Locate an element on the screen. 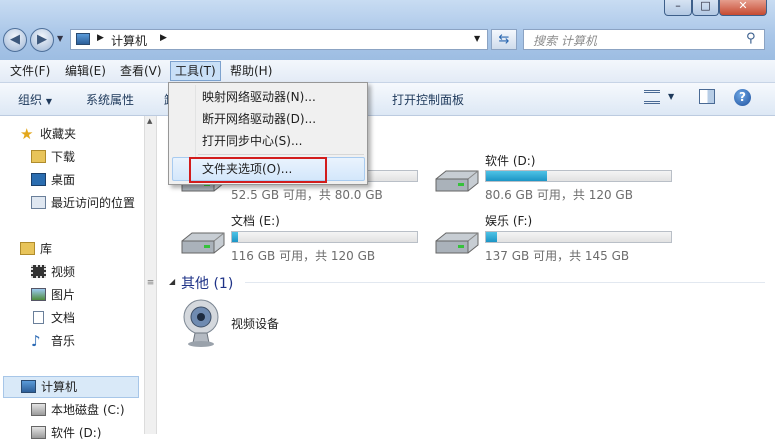  search-icon: ⚲ is located at coordinates (751, 38).